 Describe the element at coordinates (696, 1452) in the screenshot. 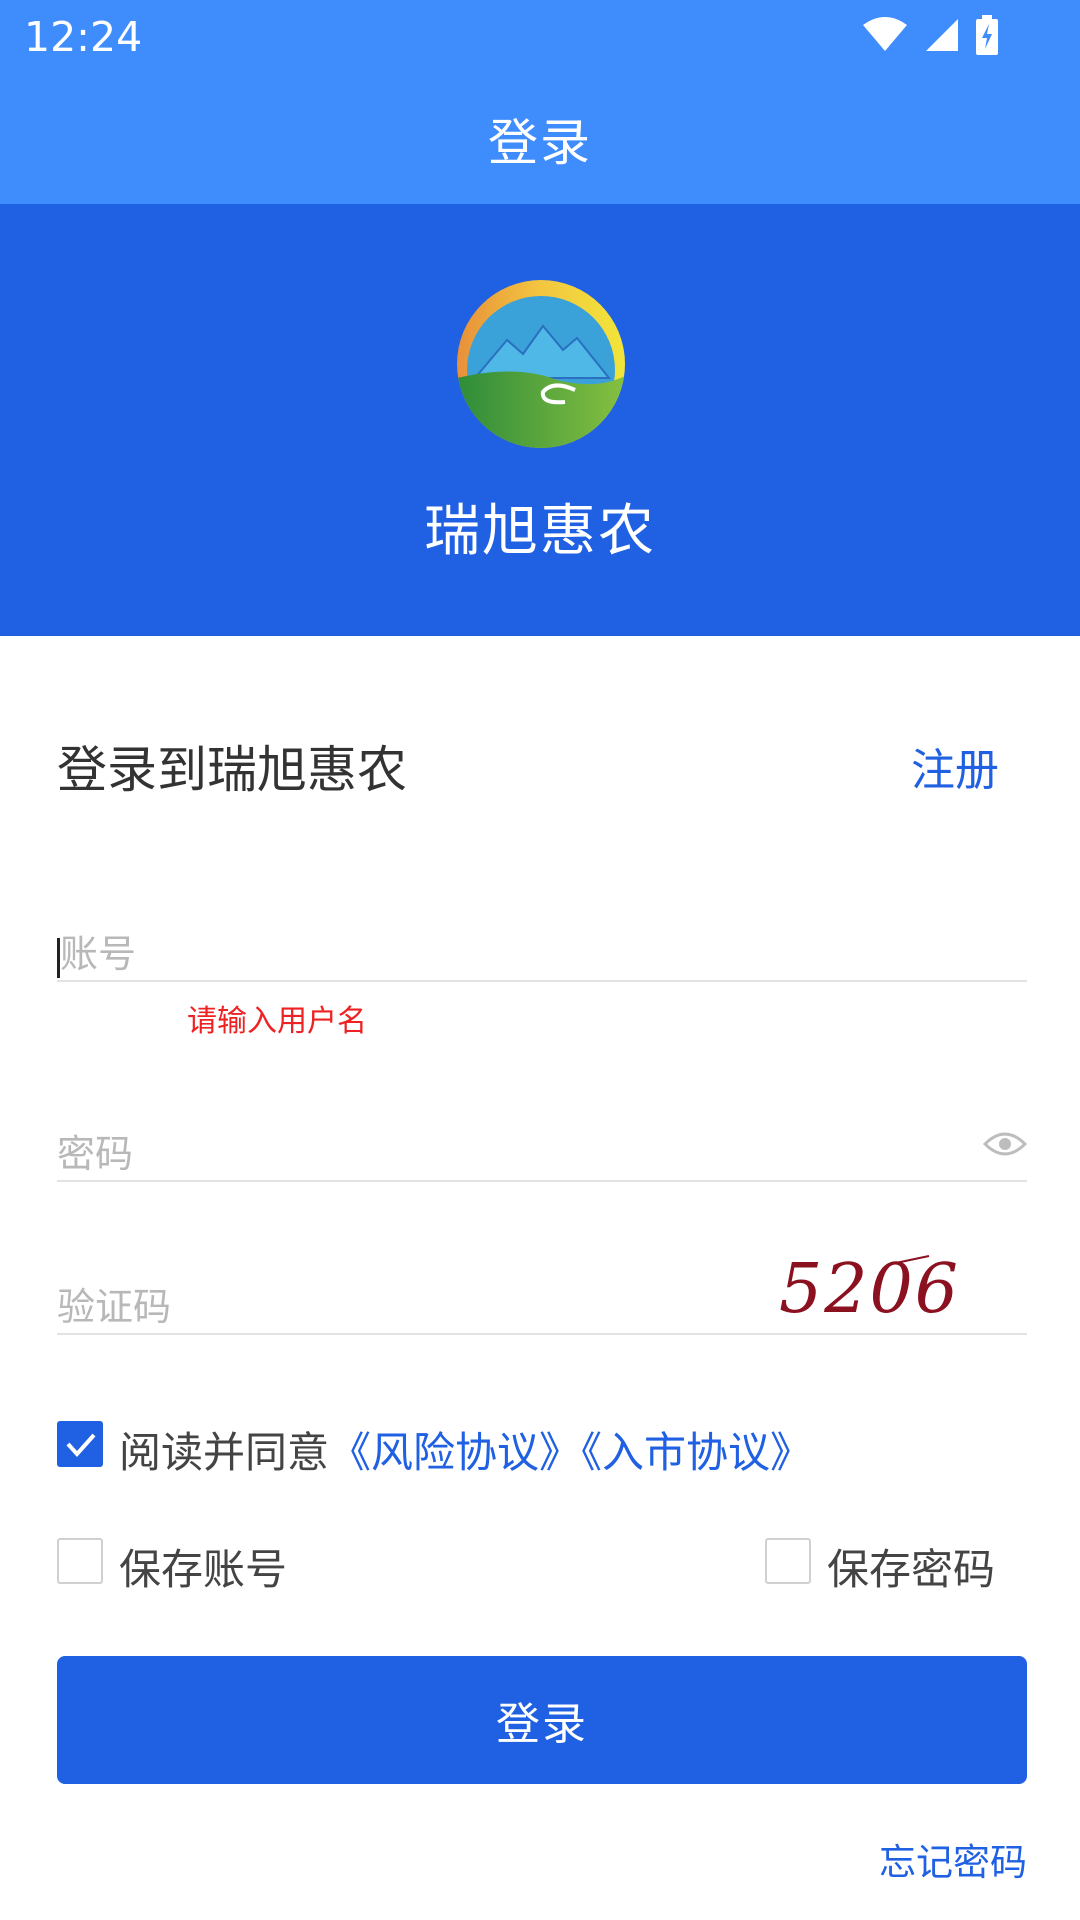

I see `market-agreement-link: 《入市协议》` at that location.